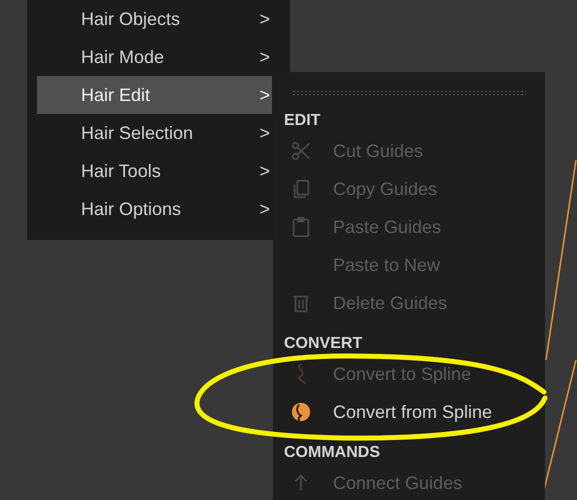 The height and width of the screenshot is (500, 577). What do you see at coordinates (301, 227) in the screenshot?
I see `clipboard-icon` at bounding box center [301, 227].